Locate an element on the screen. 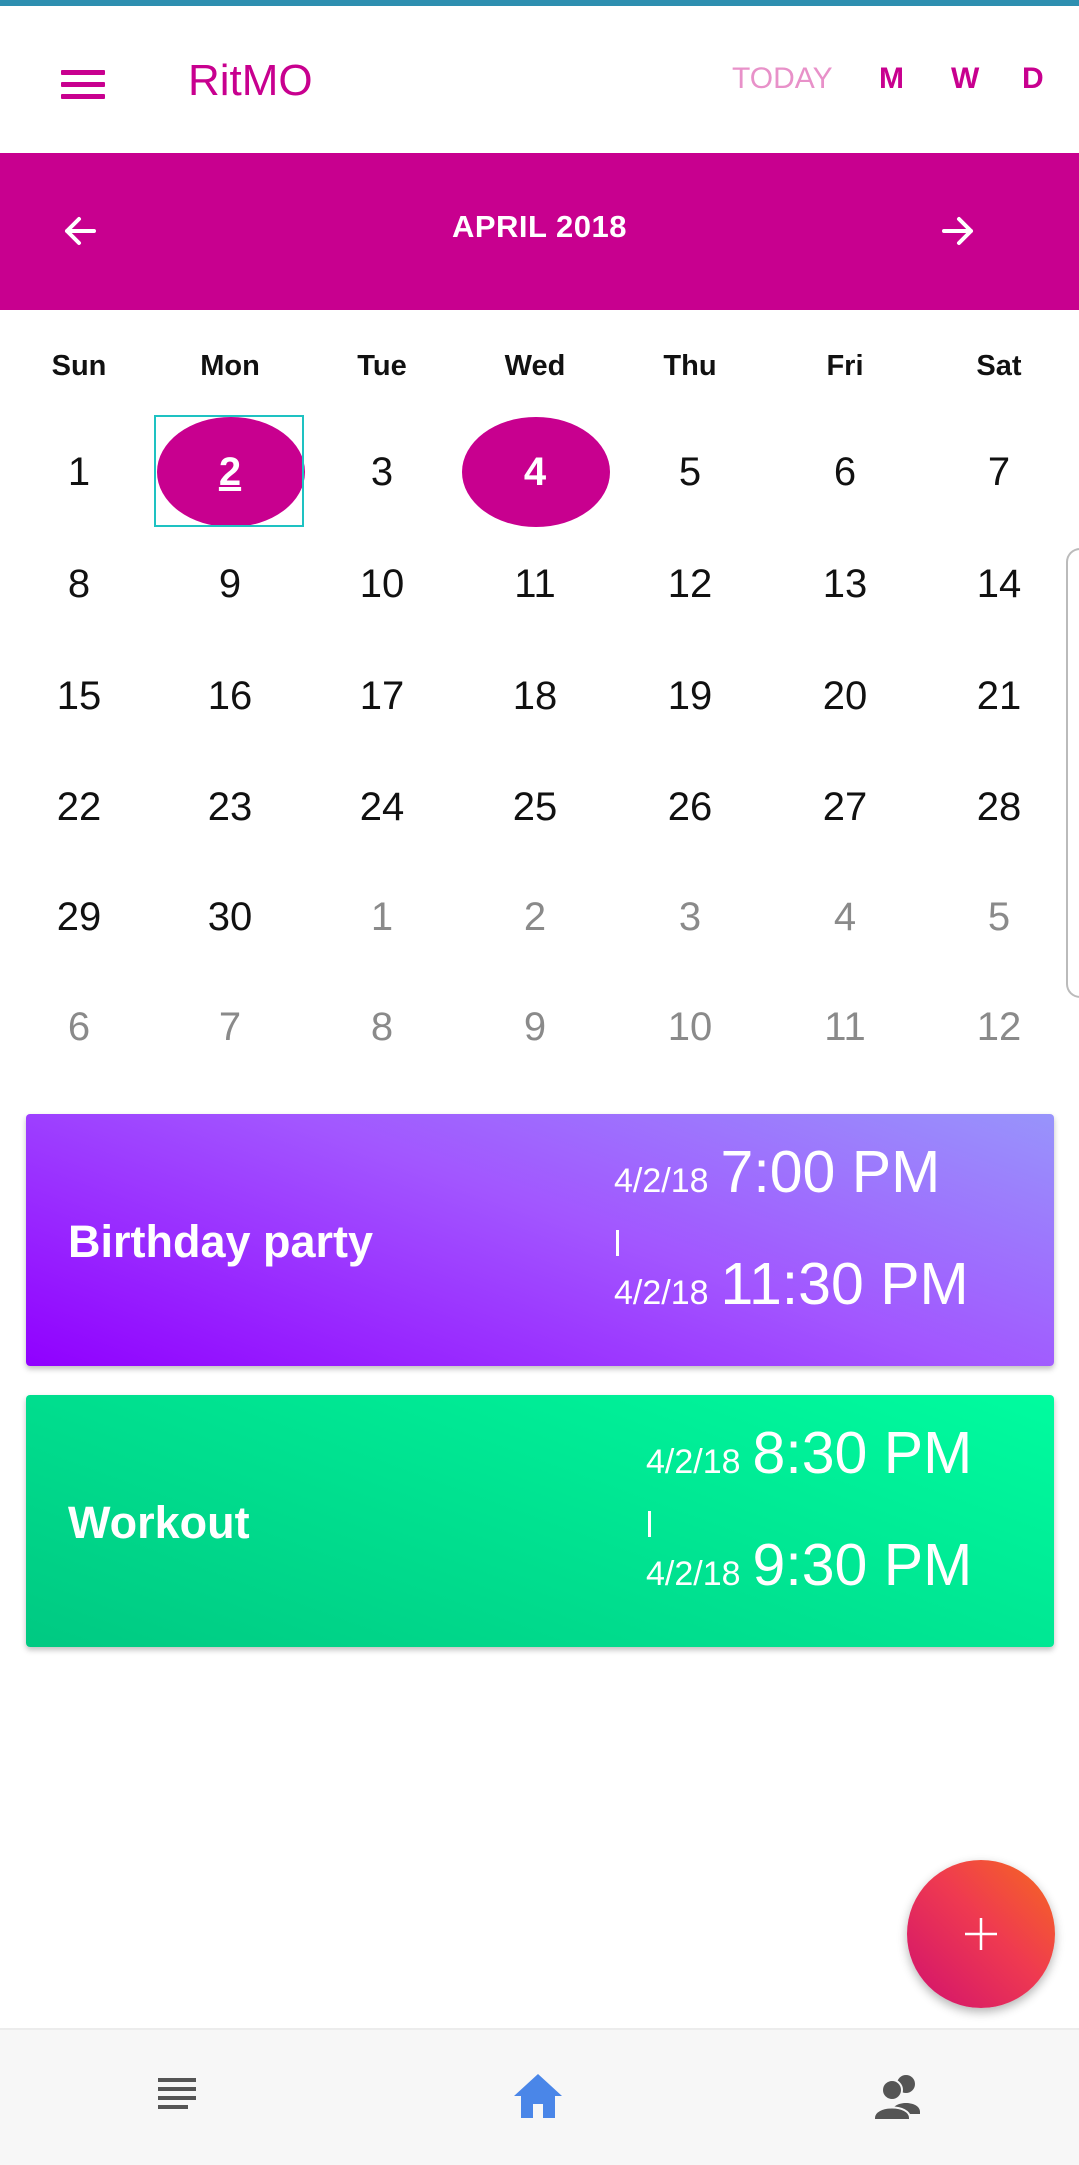 This screenshot has width=1079, height=2165. calendar-day-number: 29 is located at coordinates (79, 916).